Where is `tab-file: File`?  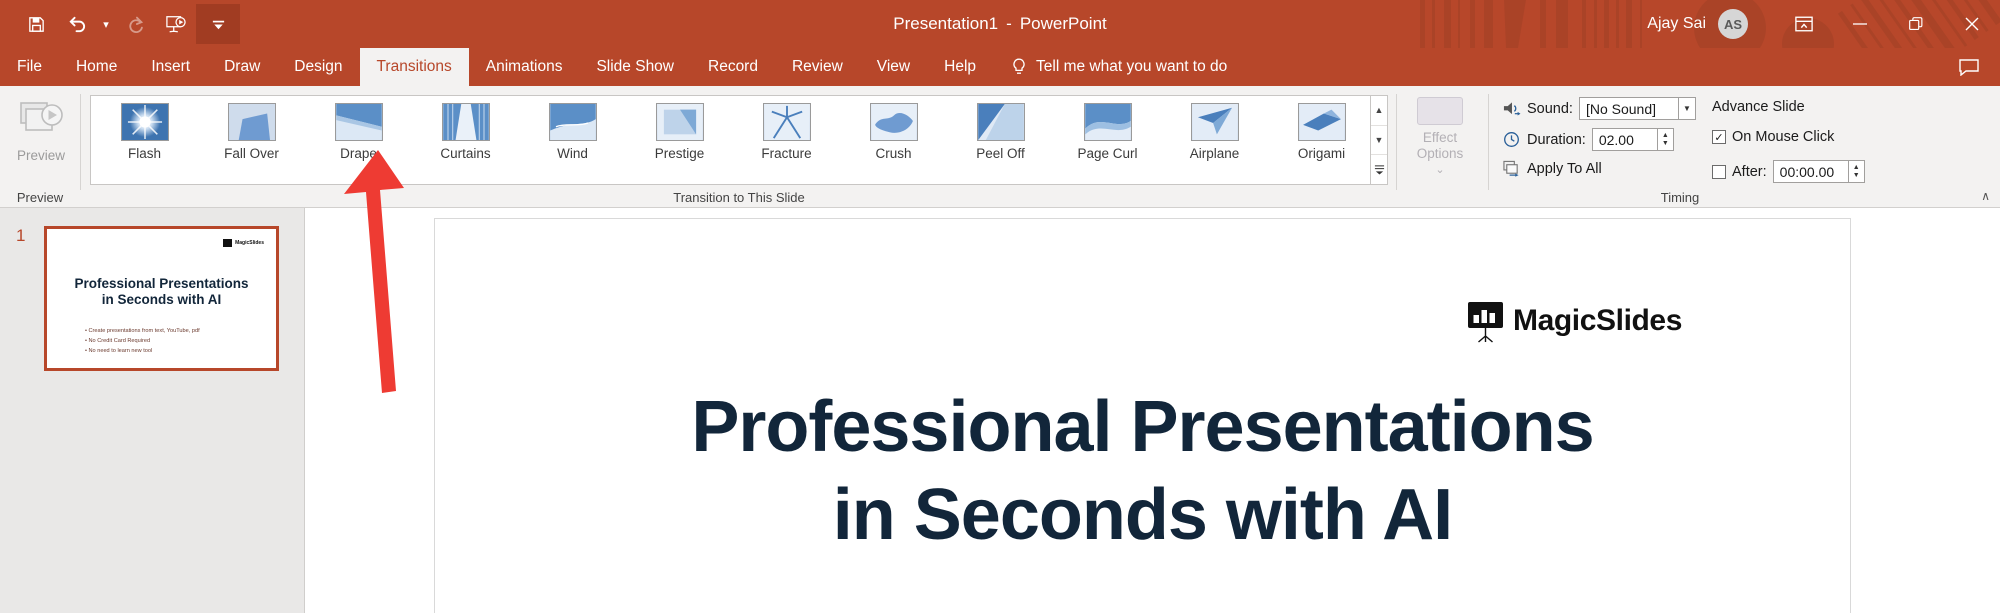
tab-file: File is located at coordinates (29, 67).